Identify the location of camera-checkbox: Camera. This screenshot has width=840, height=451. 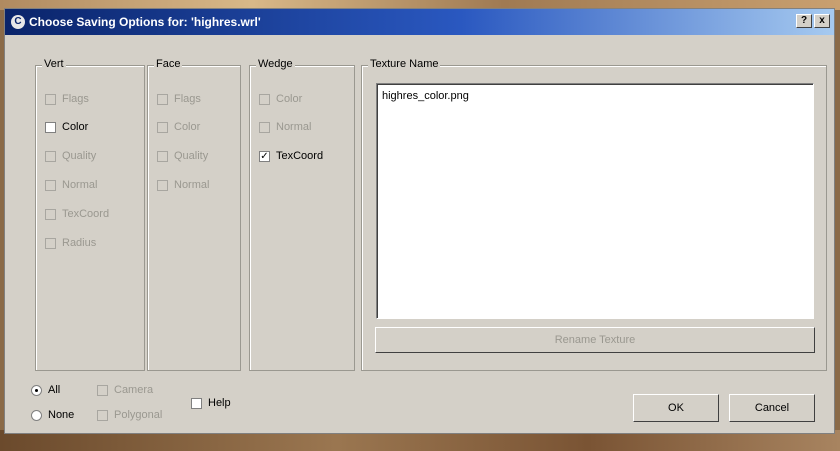
(125, 390).